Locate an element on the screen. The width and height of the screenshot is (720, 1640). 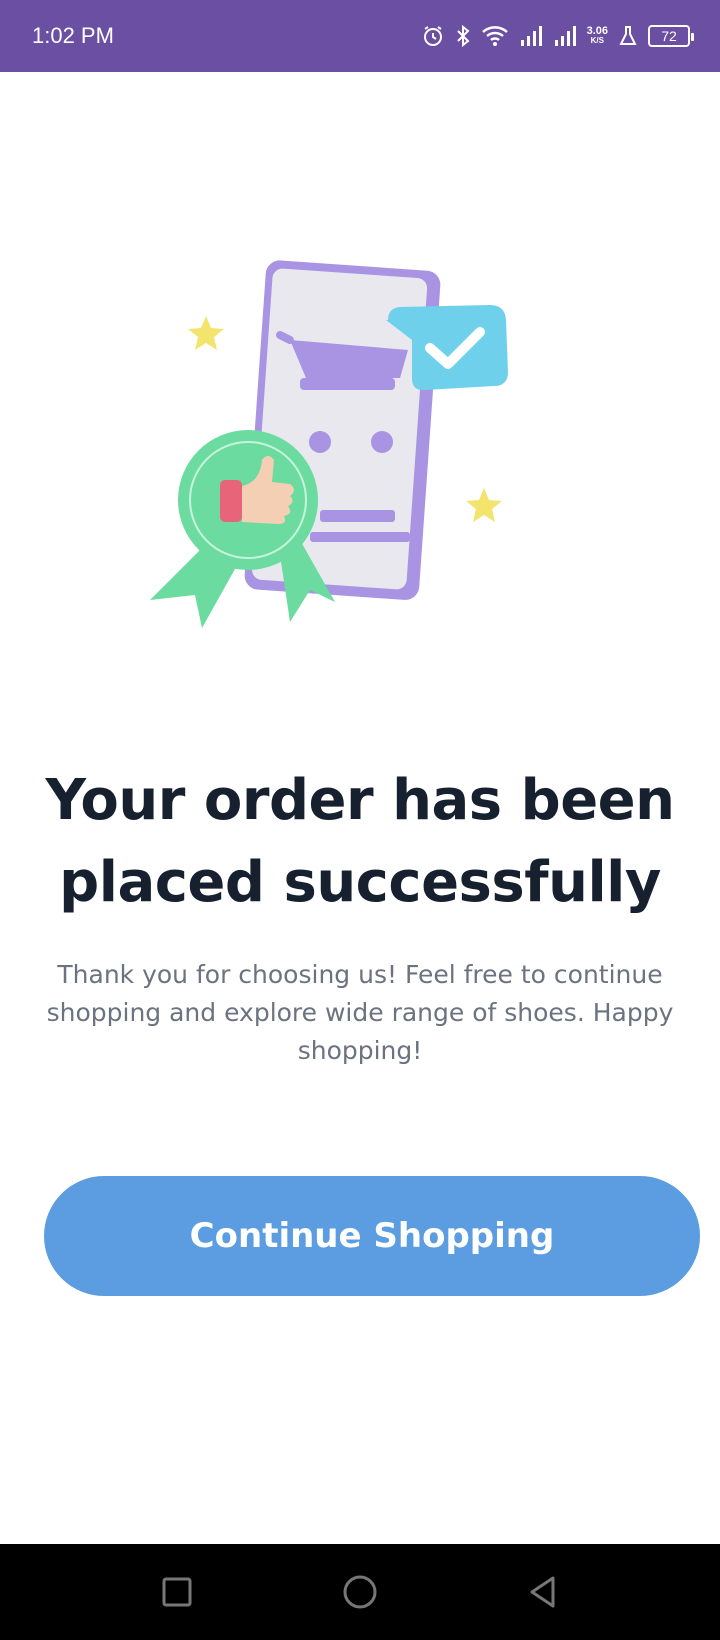
alarm-icon is located at coordinates (433, 36).